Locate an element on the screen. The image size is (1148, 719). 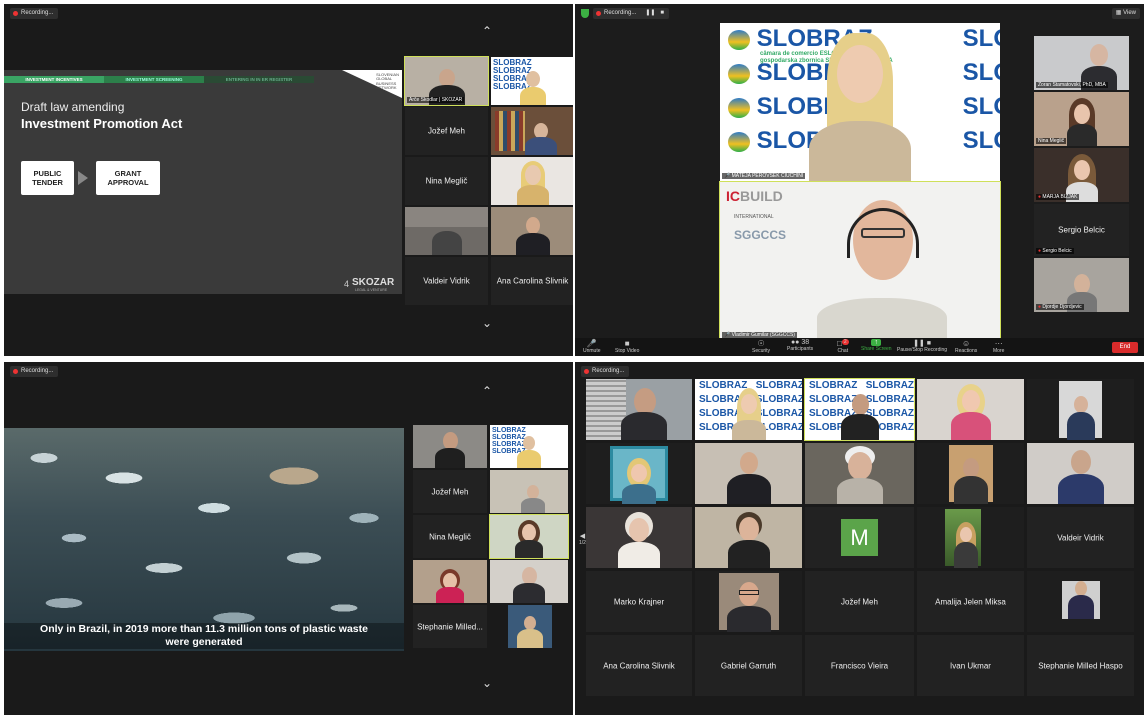
side-tile-djordje: ● Djordje Djordjevic is located at coordinates (1081, 285).